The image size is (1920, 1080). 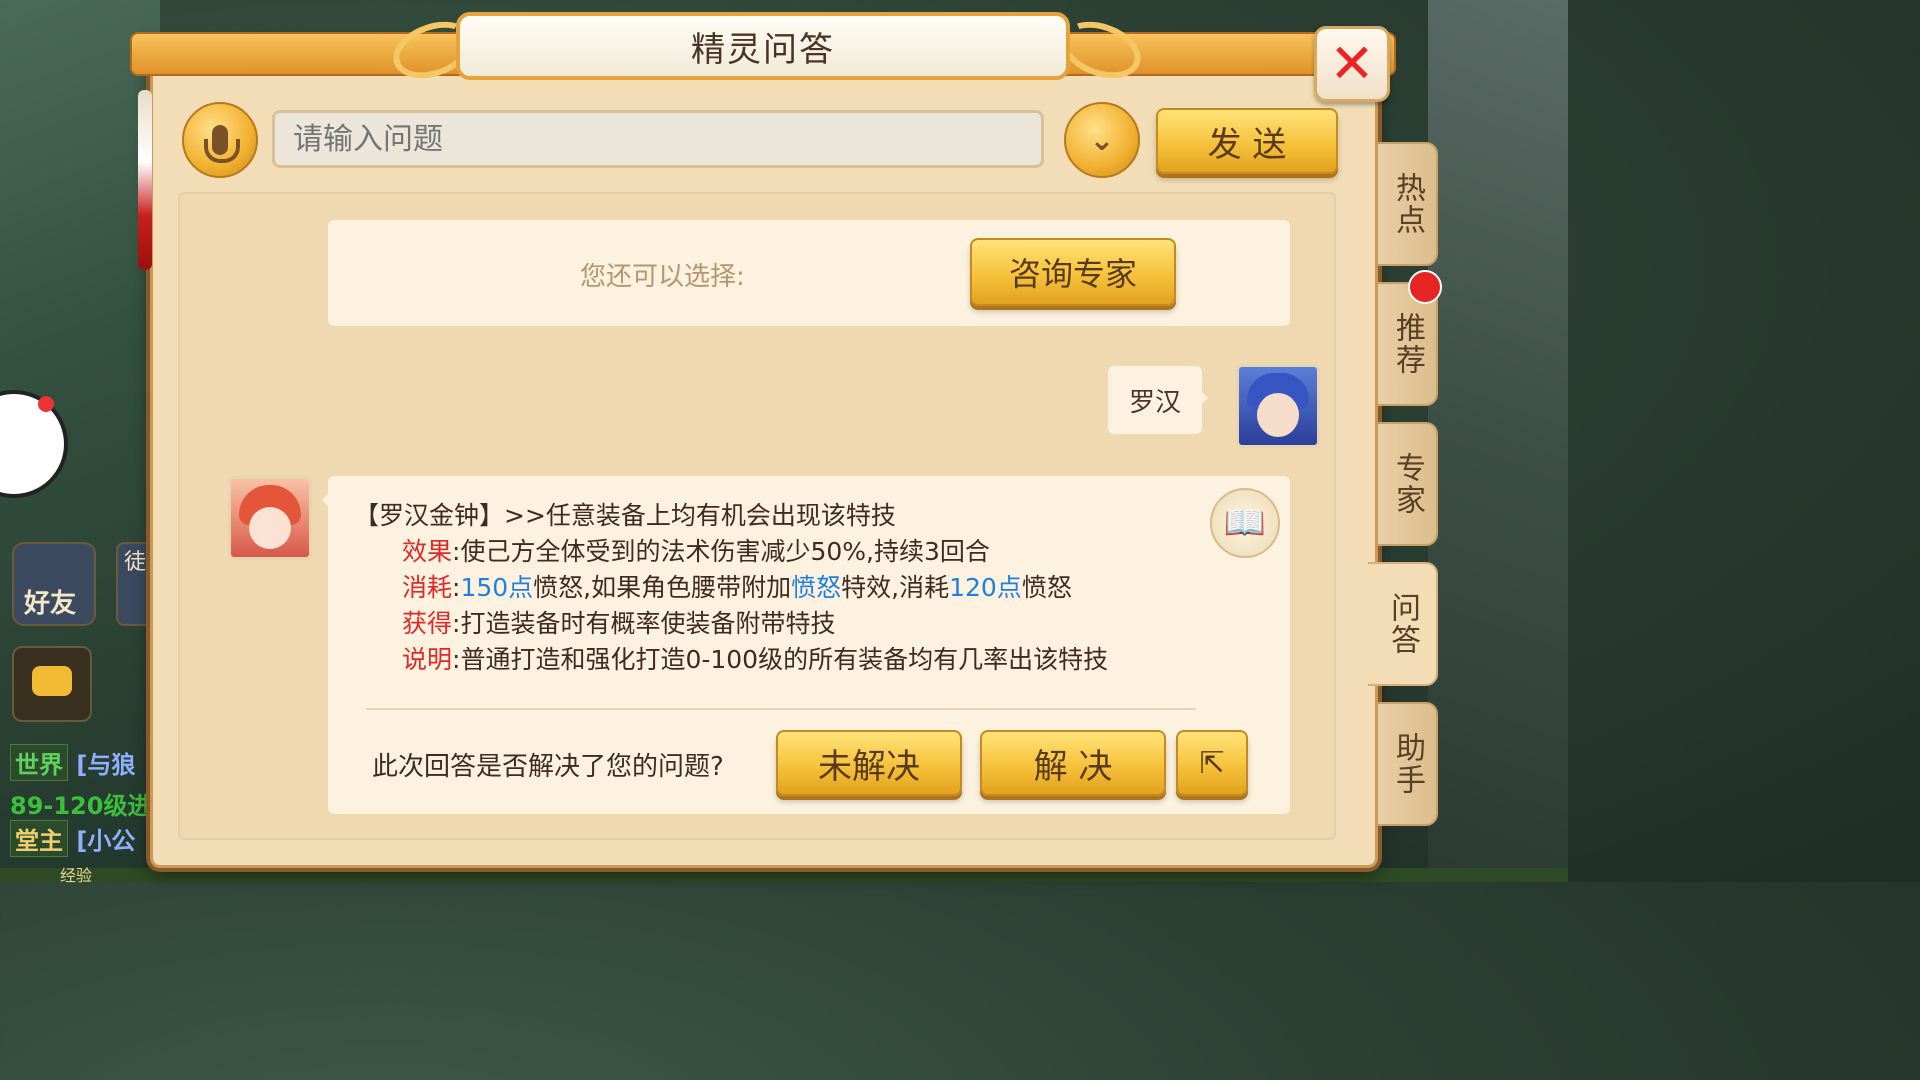 I want to click on cost-value-1: 150点, so click(x=497, y=587).